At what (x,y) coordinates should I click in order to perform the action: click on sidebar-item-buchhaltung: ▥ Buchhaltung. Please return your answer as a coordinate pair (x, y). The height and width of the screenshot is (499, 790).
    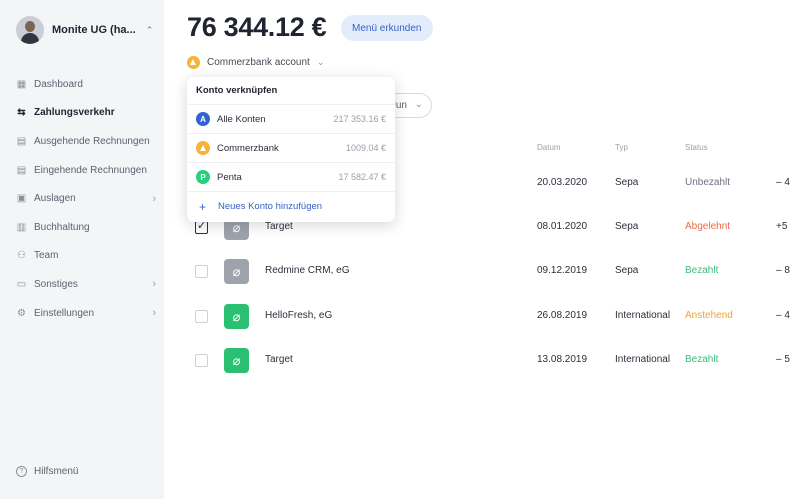
    Looking at the image, I should click on (86, 227).